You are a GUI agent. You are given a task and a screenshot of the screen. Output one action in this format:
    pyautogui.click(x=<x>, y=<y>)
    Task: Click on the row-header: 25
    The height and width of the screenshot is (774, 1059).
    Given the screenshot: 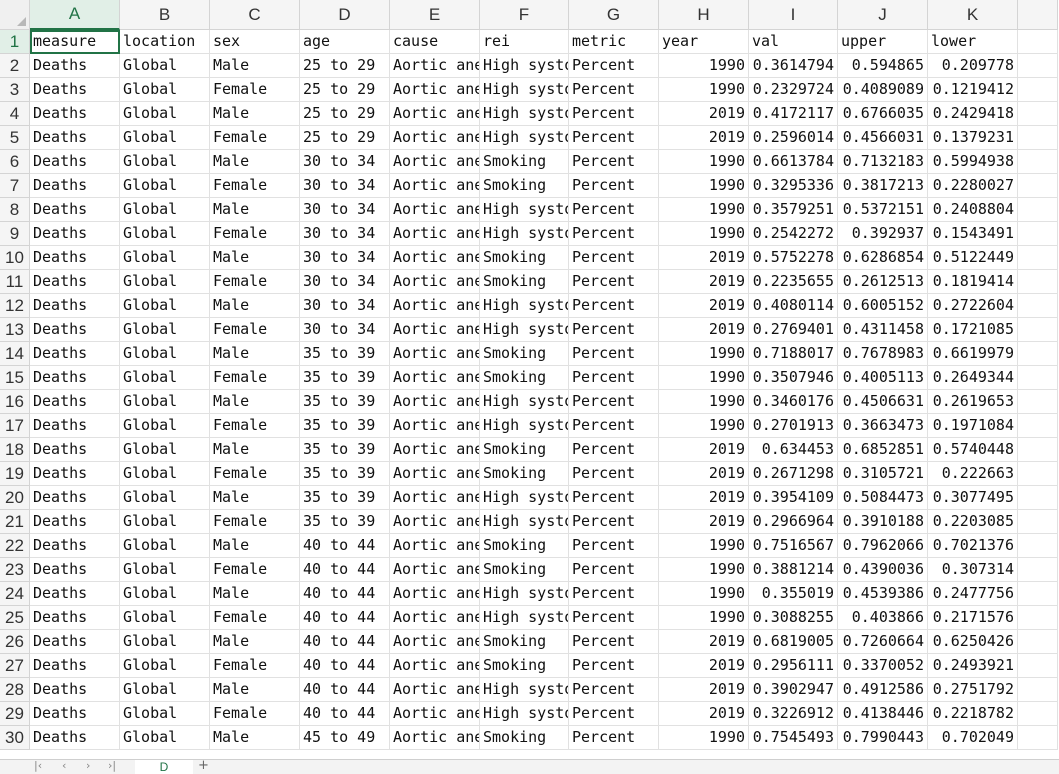 What is the action you would take?
    pyautogui.click(x=15, y=618)
    